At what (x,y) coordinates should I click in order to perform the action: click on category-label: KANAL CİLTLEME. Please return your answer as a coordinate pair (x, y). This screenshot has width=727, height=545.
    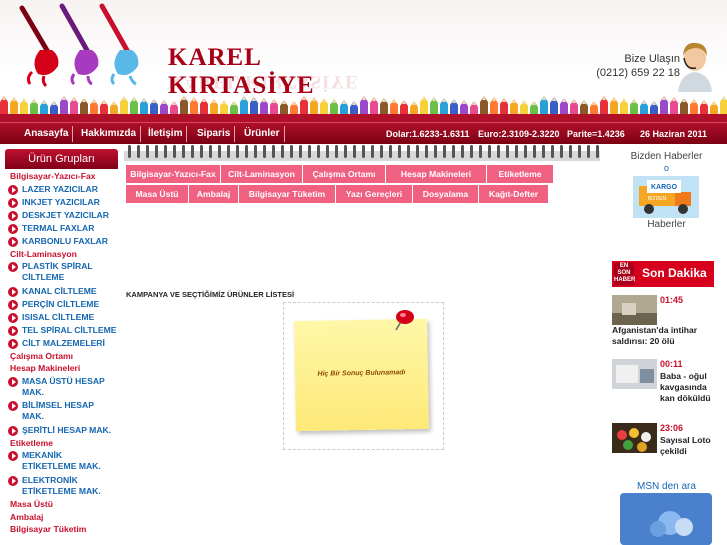
    Looking at the image, I should click on (59, 290).